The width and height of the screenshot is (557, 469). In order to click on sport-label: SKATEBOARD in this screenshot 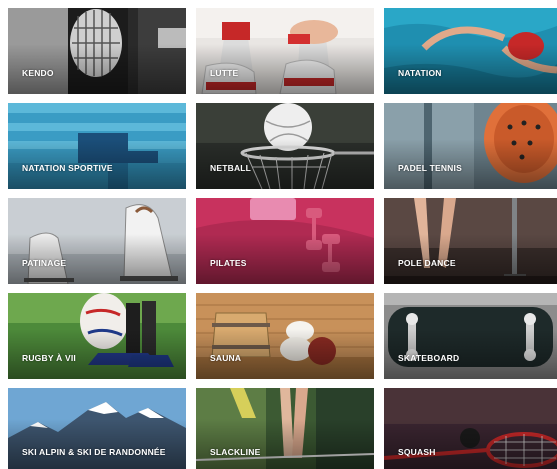, I will do `click(429, 358)`.